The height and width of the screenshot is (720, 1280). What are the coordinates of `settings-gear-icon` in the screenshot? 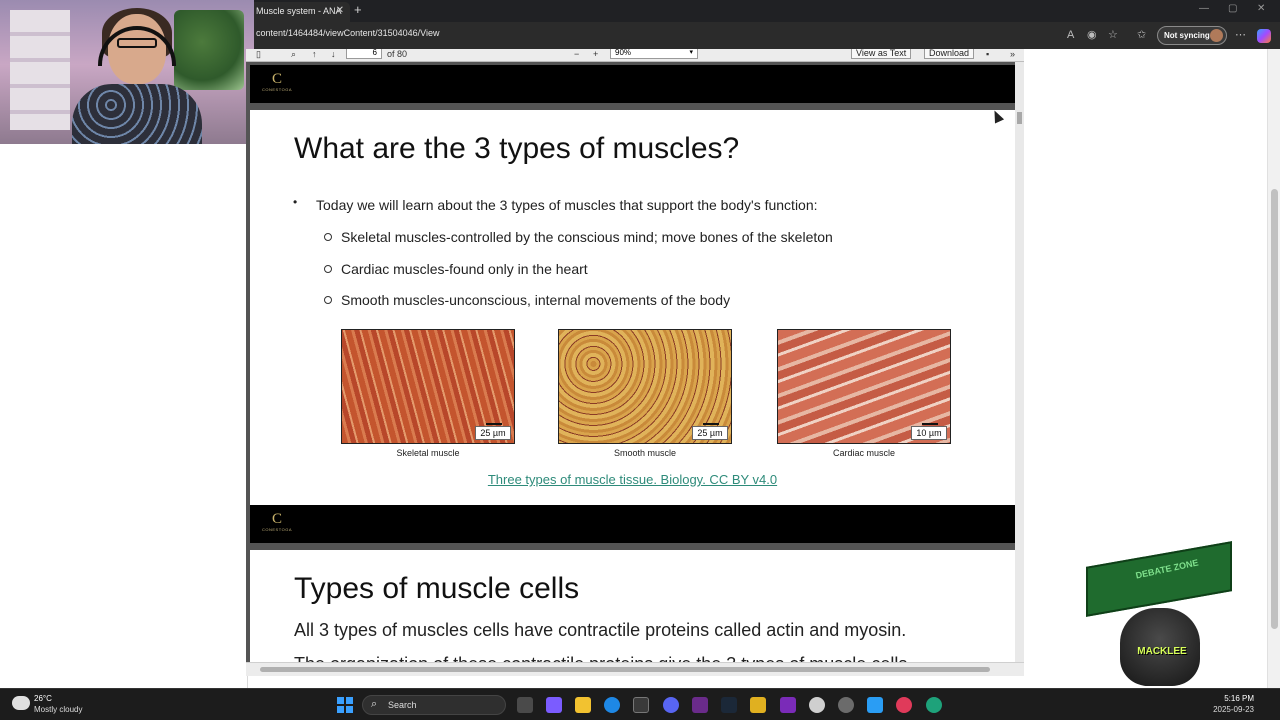 It's located at (817, 705).